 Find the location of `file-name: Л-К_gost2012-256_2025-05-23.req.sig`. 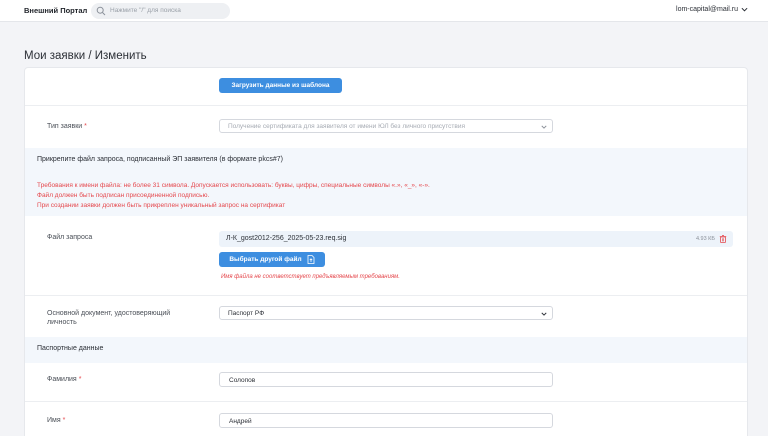

file-name: Л-К_gost2012-256_2025-05-23.req.sig is located at coordinates (286, 238).